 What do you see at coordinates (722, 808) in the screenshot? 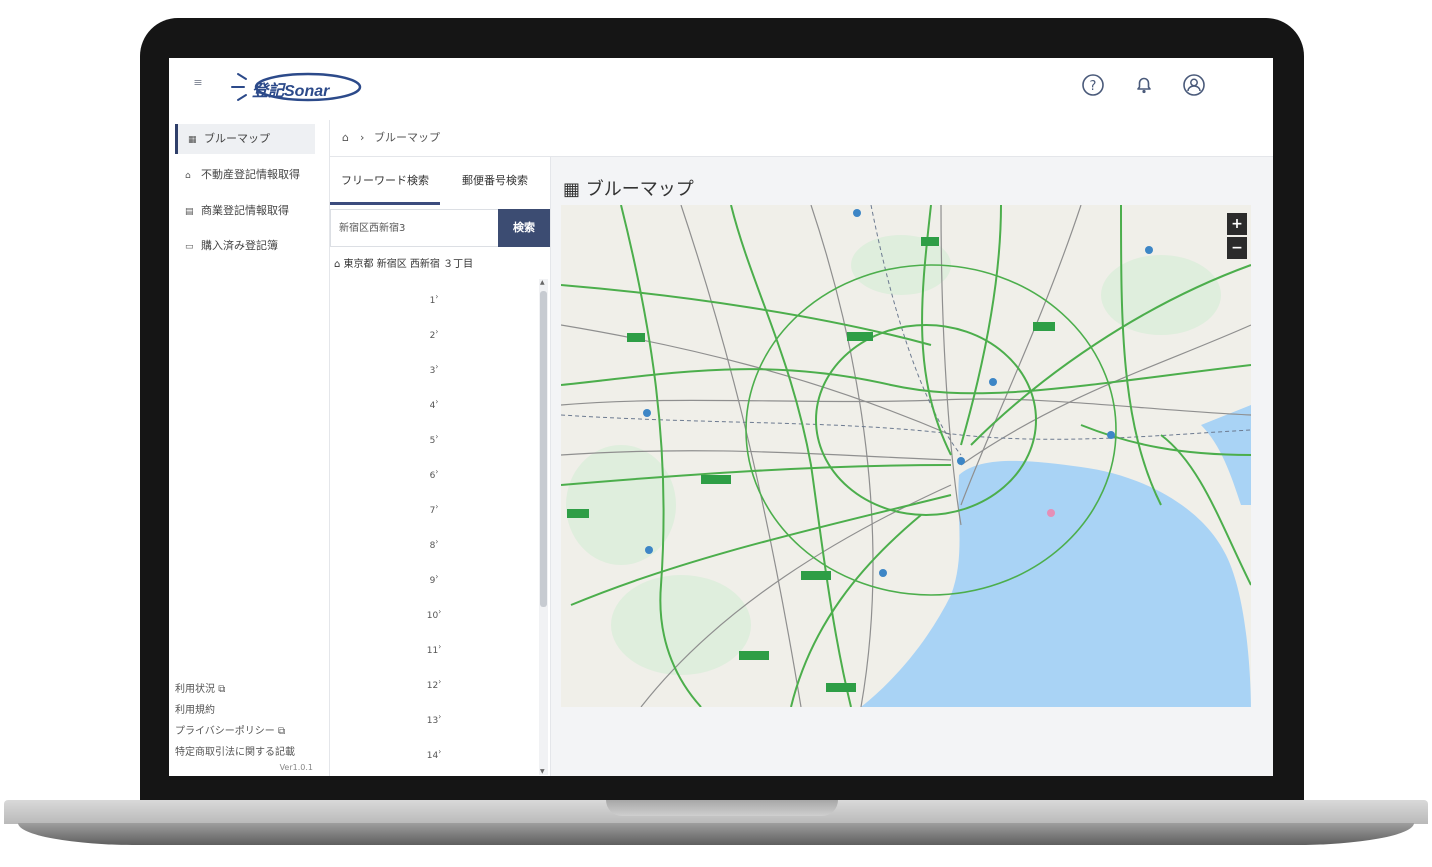
I see `laptop-notch` at bounding box center [722, 808].